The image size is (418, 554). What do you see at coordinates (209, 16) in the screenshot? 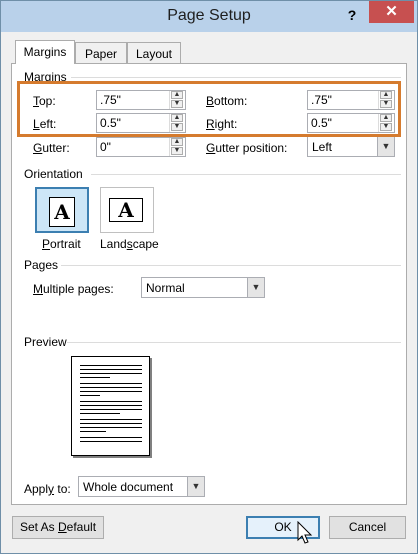
I see `title-bar: Page Setup ? ✕` at bounding box center [209, 16].